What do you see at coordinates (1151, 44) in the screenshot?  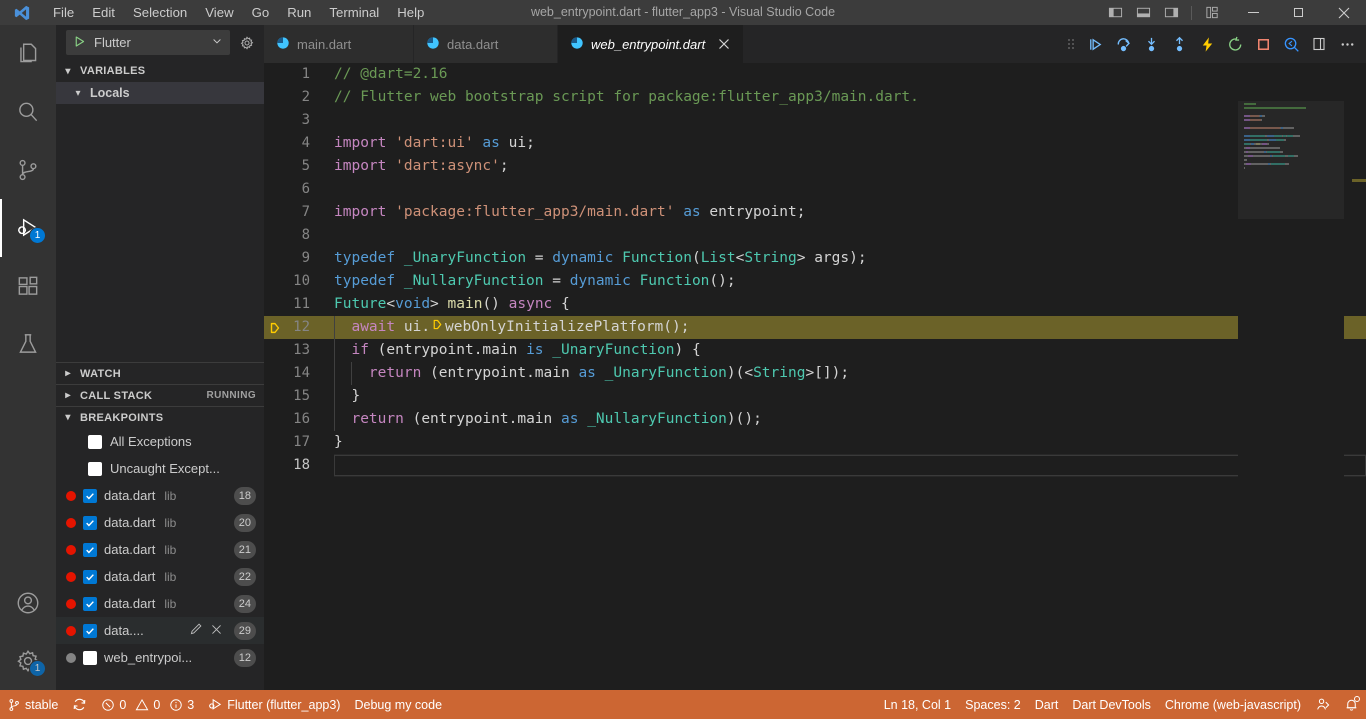 I see `step-into-icon` at bounding box center [1151, 44].